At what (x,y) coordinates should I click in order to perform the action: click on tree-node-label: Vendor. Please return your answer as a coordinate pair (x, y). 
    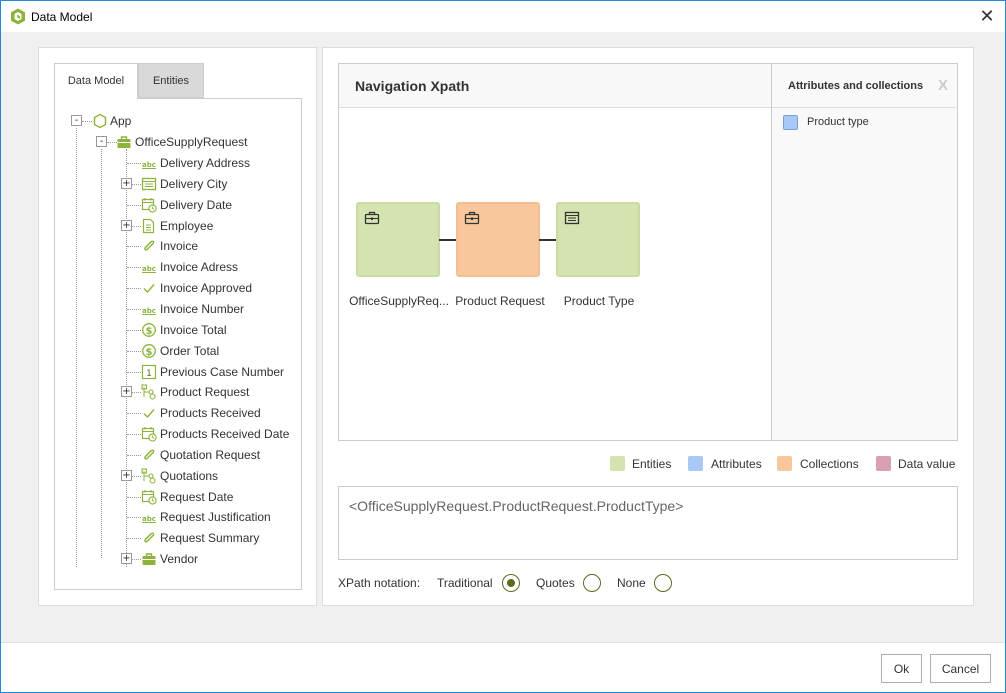
    Looking at the image, I should click on (179, 559).